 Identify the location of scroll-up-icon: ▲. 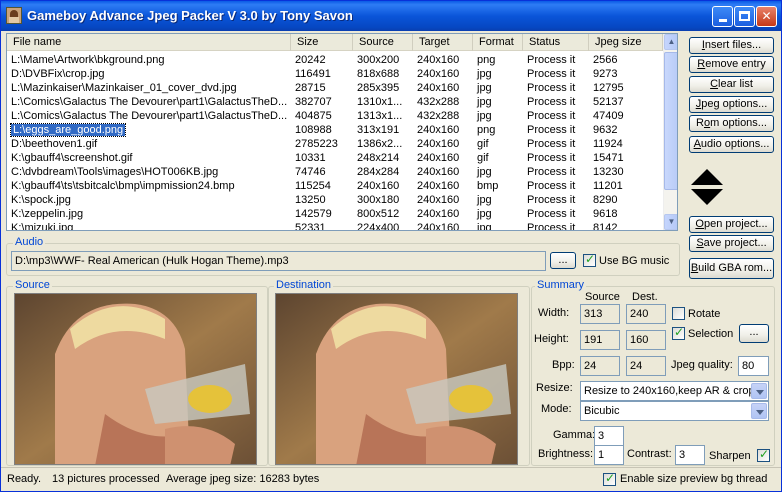
(670, 42).